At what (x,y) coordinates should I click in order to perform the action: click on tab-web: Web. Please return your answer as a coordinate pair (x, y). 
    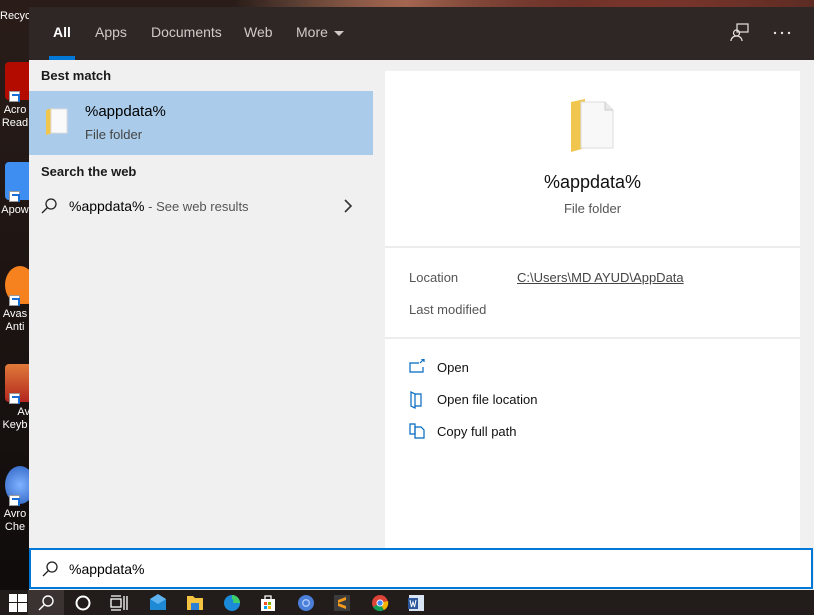
    Looking at the image, I should click on (258, 33).